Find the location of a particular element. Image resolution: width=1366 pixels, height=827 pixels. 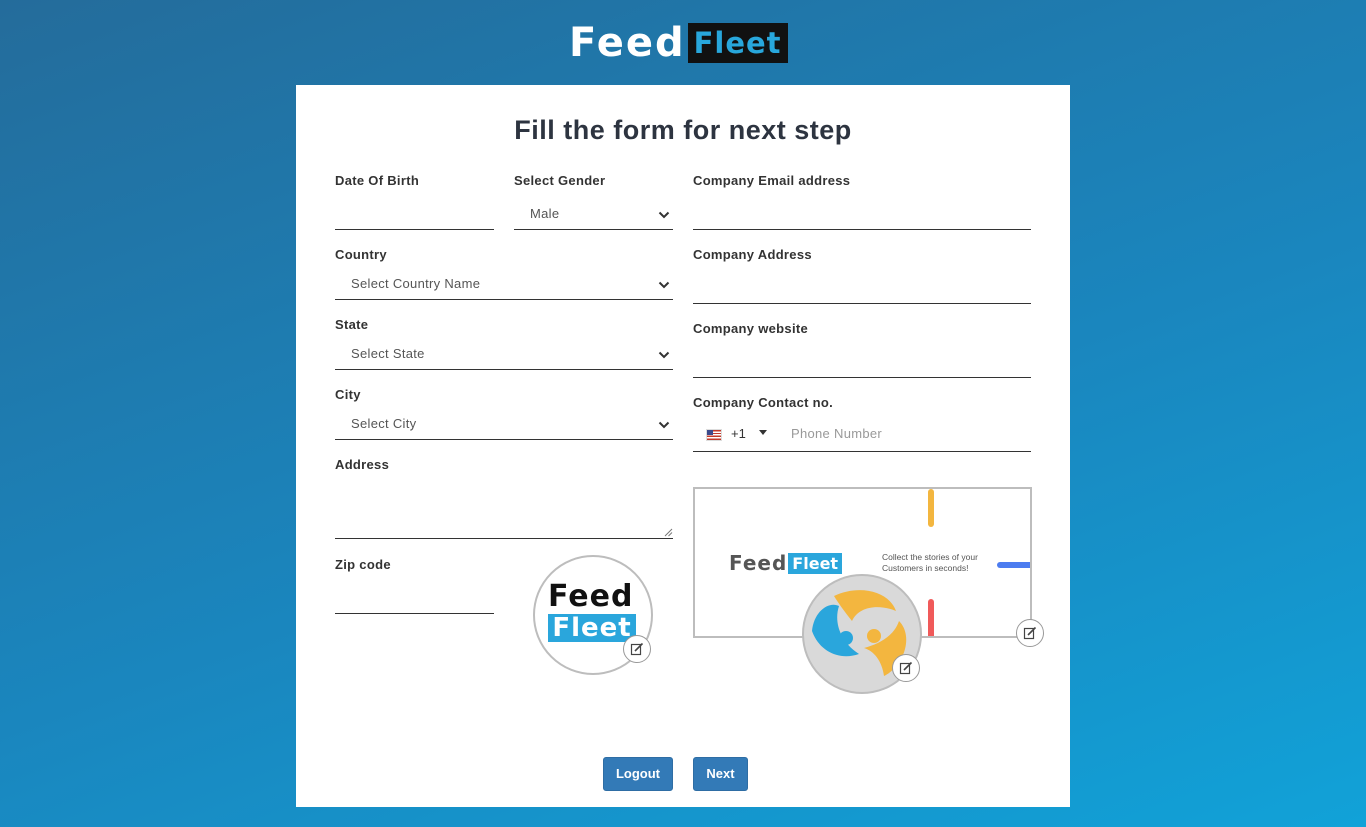

cover-logo: Feed Fleet is located at coordinates (786, 563).